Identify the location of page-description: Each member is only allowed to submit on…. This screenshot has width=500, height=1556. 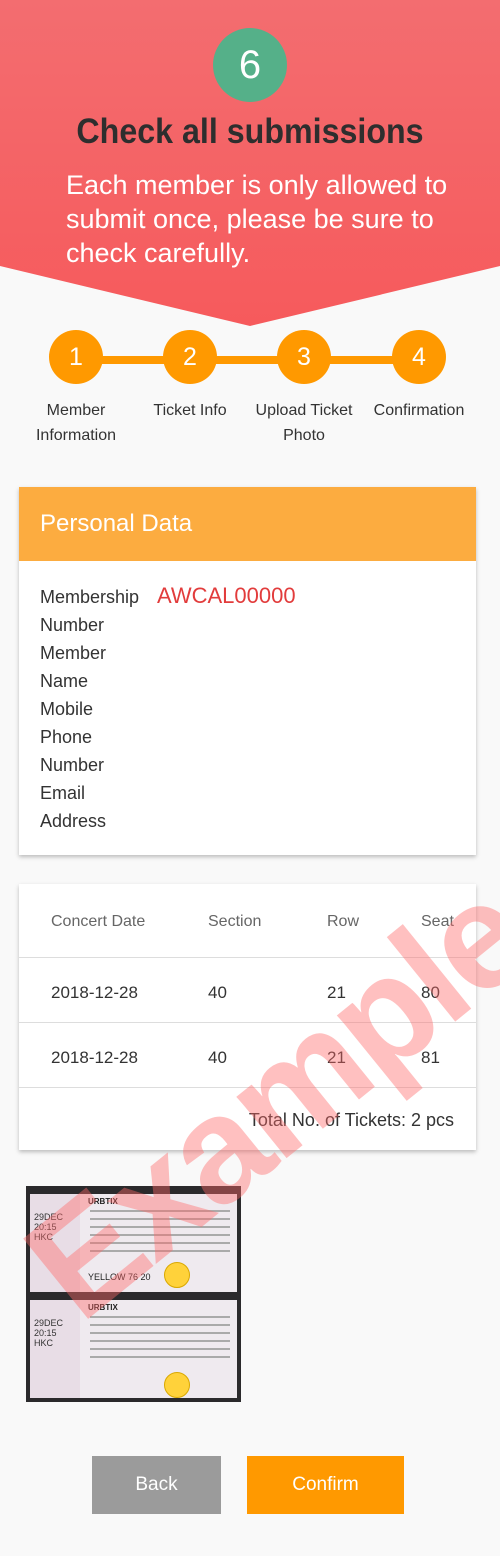
(257, 219).